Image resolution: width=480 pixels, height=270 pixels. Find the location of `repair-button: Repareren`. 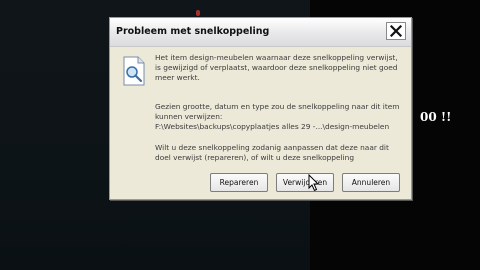

repair-button: Repareren is located at coordinates (239, 182).